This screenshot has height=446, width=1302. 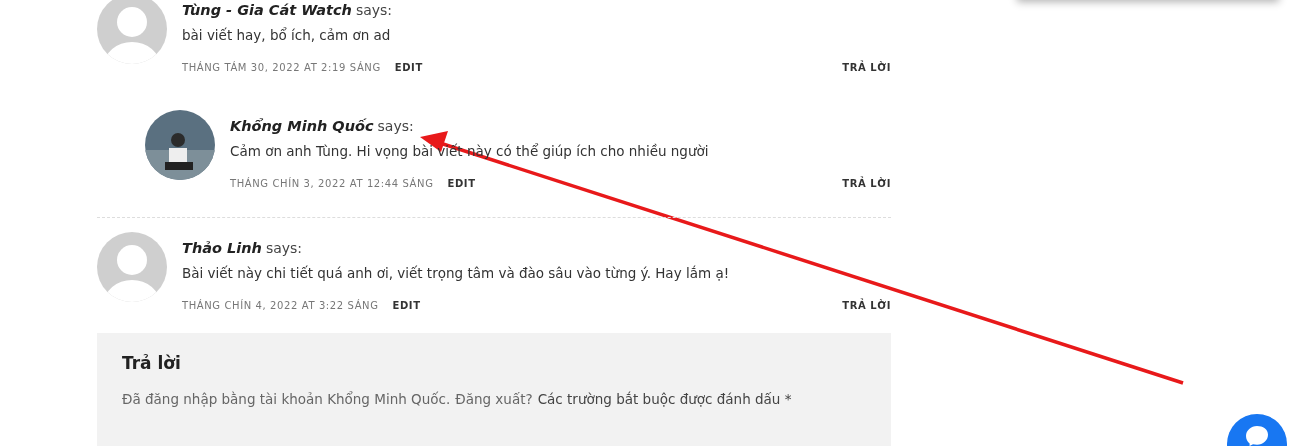 I want to click on messenger-icon, so click(x=1257, y=436).